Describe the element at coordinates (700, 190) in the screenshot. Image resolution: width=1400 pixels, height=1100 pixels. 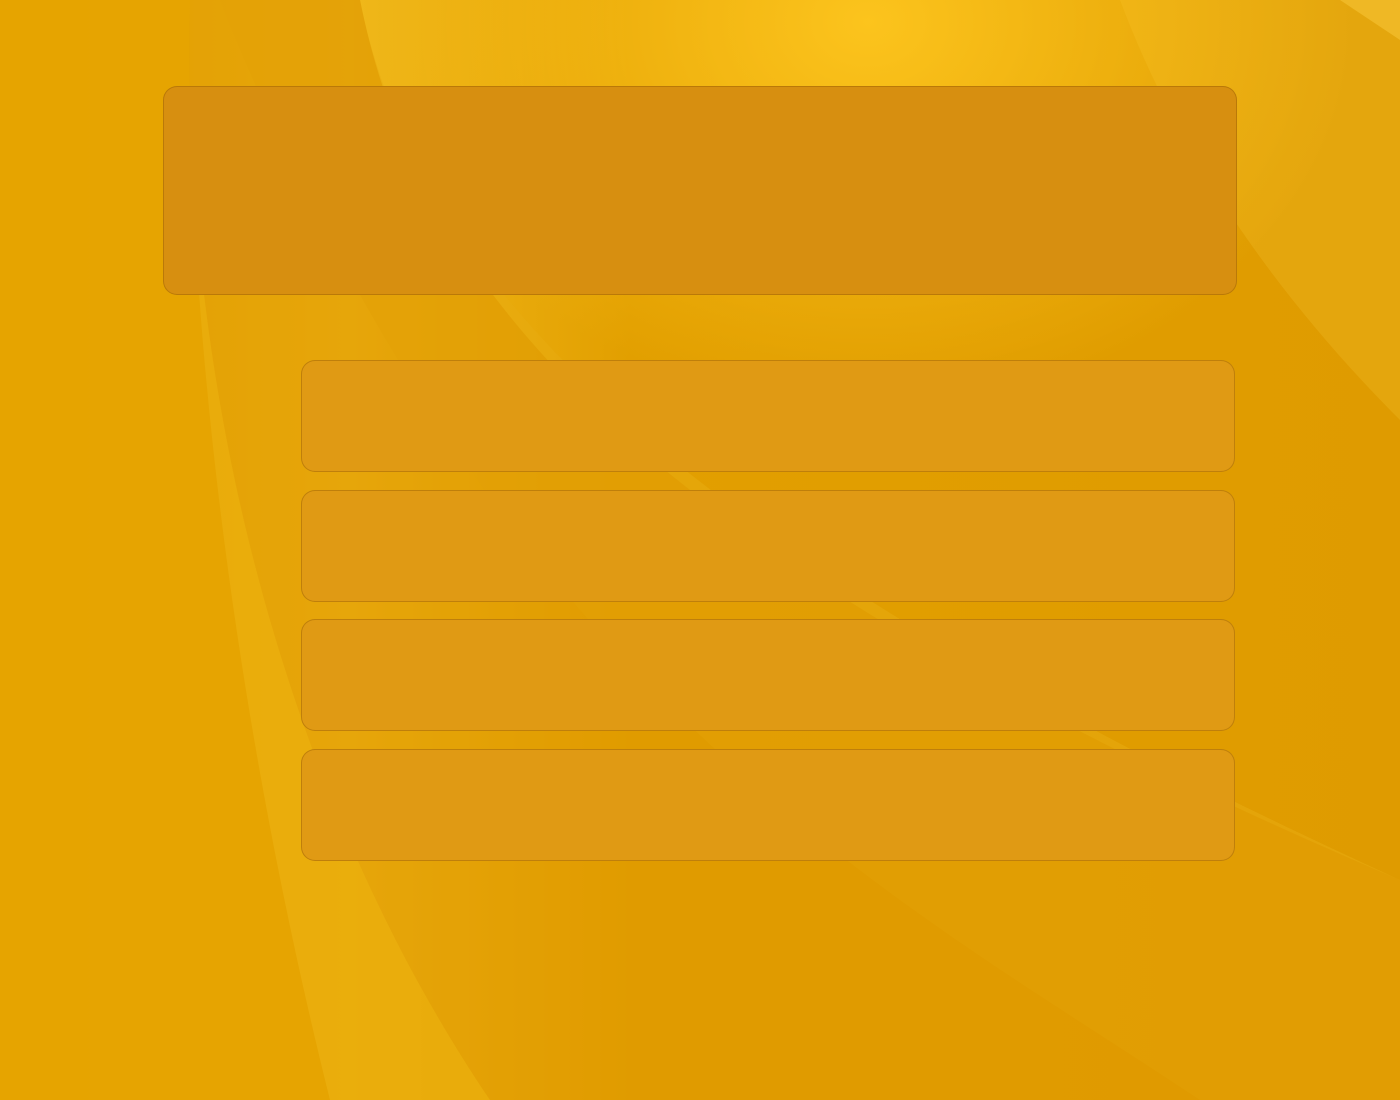
I see `header-panel` at that location.